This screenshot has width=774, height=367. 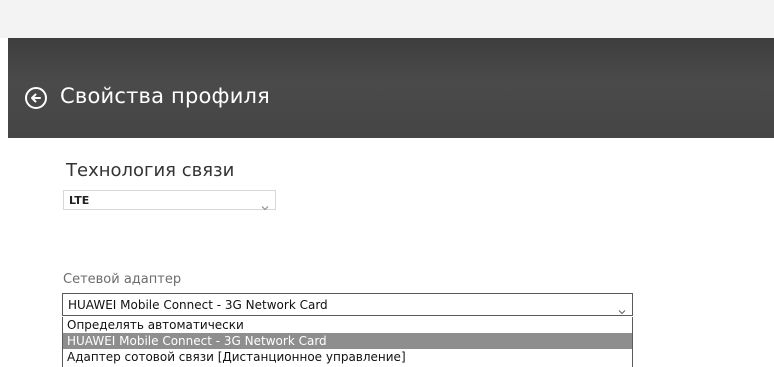 I want to click on back-button, so click(x=36, y=98).